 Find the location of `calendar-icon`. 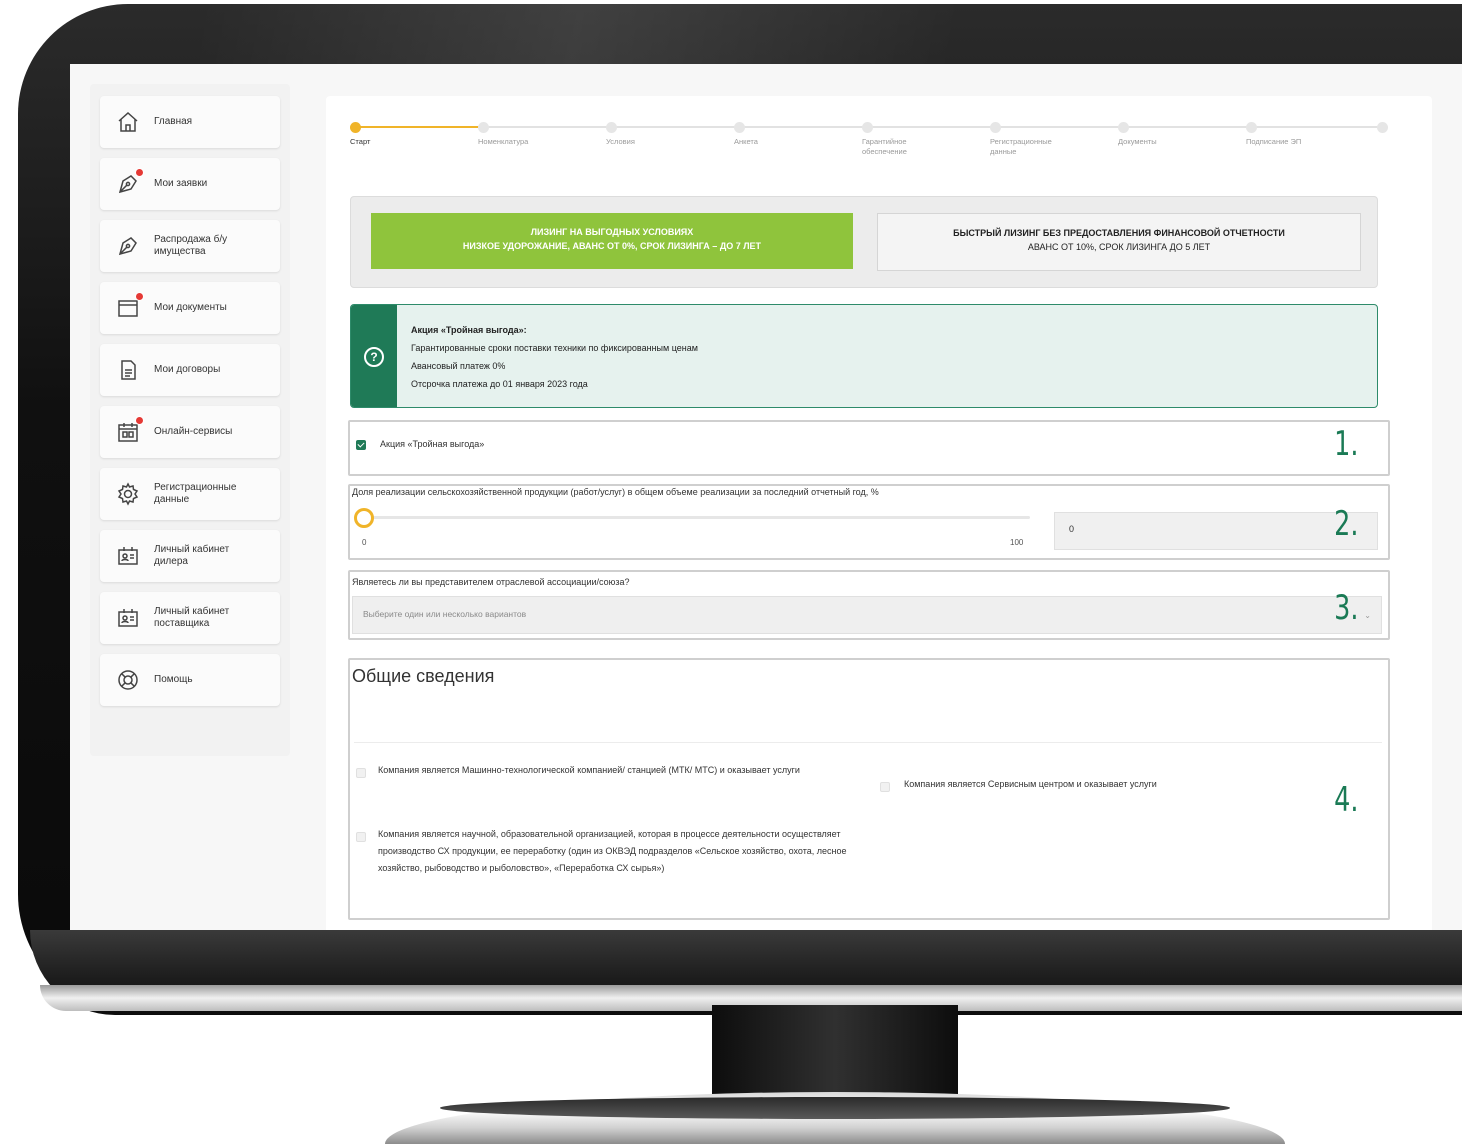

calendar-icon is located at coordinates (130, 430).